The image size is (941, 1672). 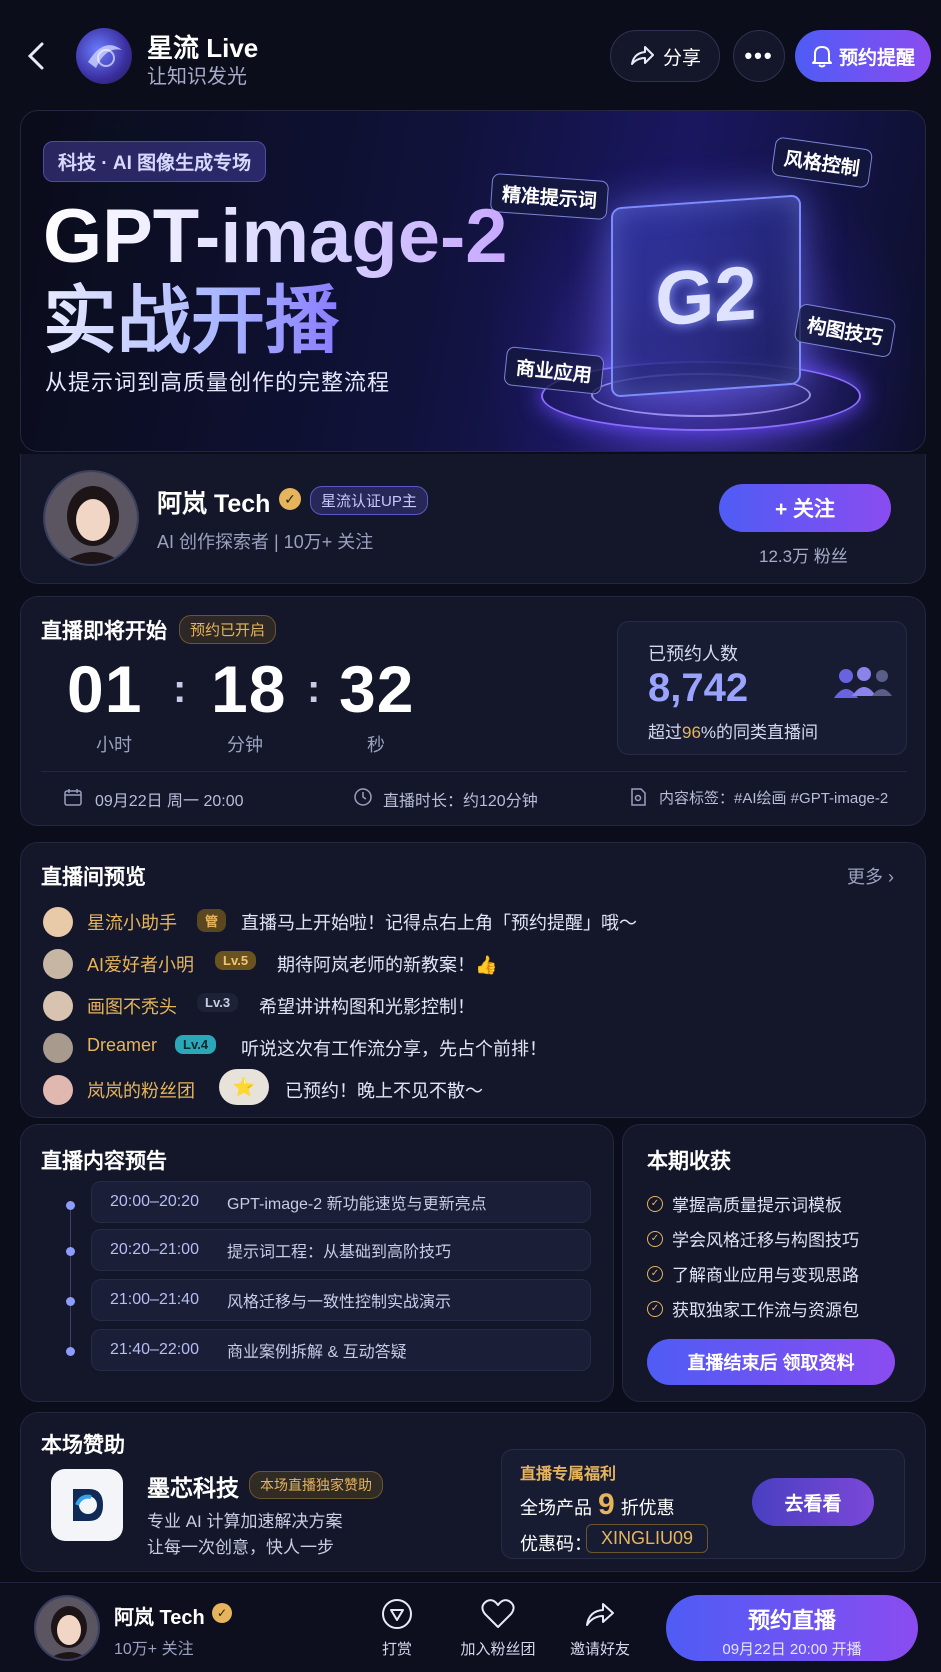 I want to click on chat-username: Dreamer, so click(x=122, y=1045).